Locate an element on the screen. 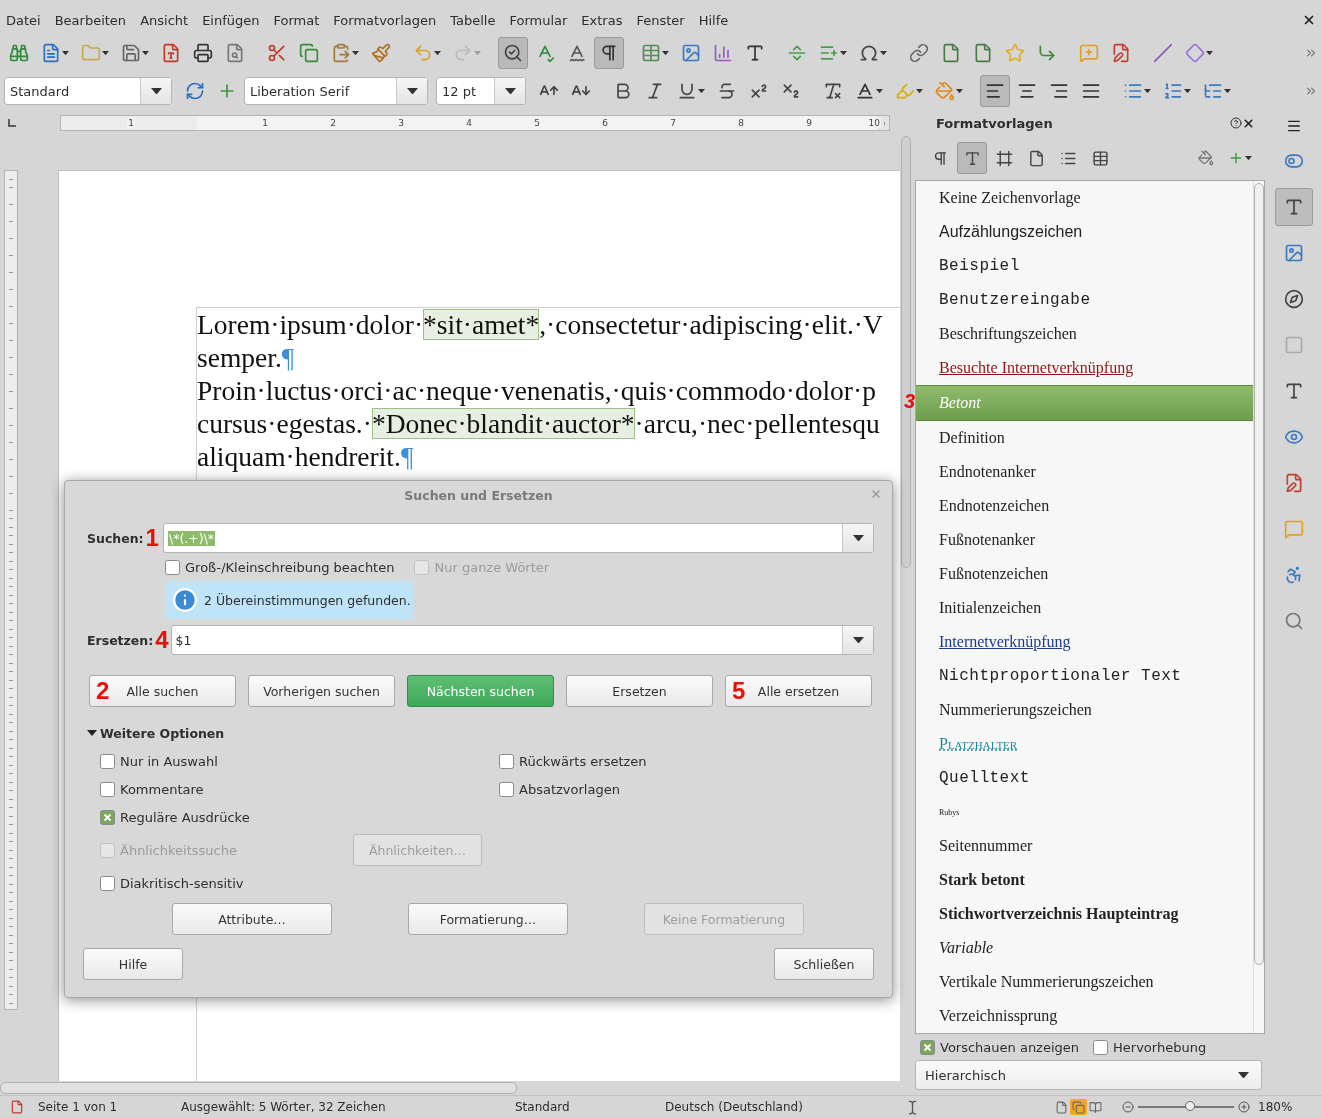  table-icon is located at coordinates (651, 53).